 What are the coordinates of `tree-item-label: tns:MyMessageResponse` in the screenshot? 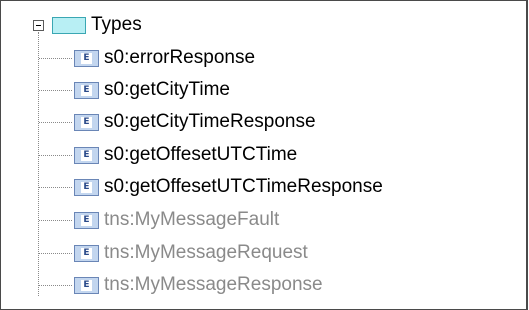 It's located at (213, 285).